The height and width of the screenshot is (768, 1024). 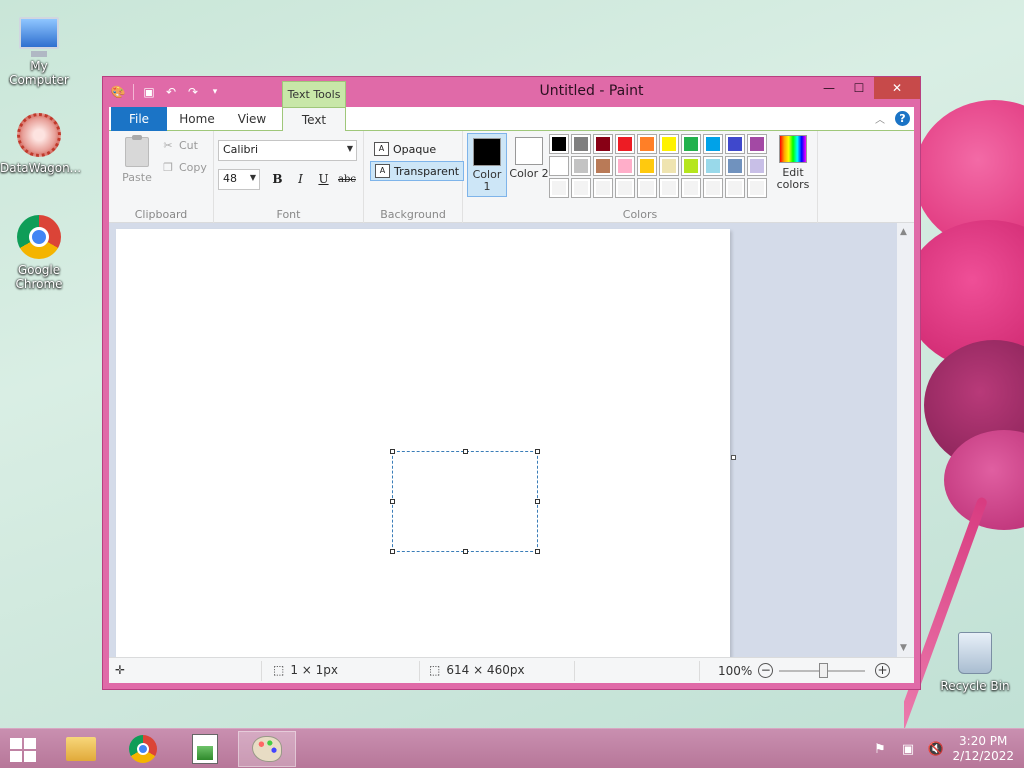 What do you see at coordinates (230, 178) in the screenshot?
I see `font-size-value: 48` at bounding box center [230, 178].